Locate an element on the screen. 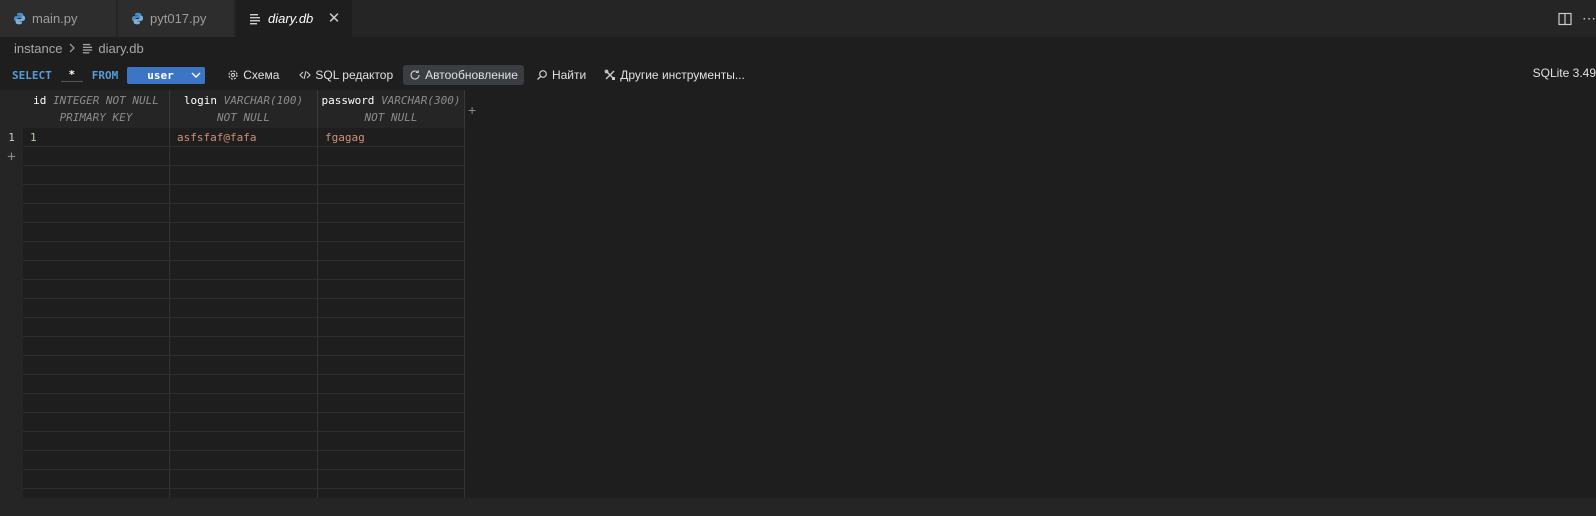 The height and width of the screenshot is (516, 1596). column-header-id: id INTEGER NOT NULL PRIMARY KEY is located at coordinates (96, 109).